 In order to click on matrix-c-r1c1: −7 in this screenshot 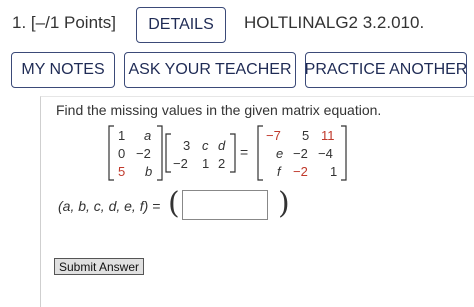, I will do `click(273, 135)`.